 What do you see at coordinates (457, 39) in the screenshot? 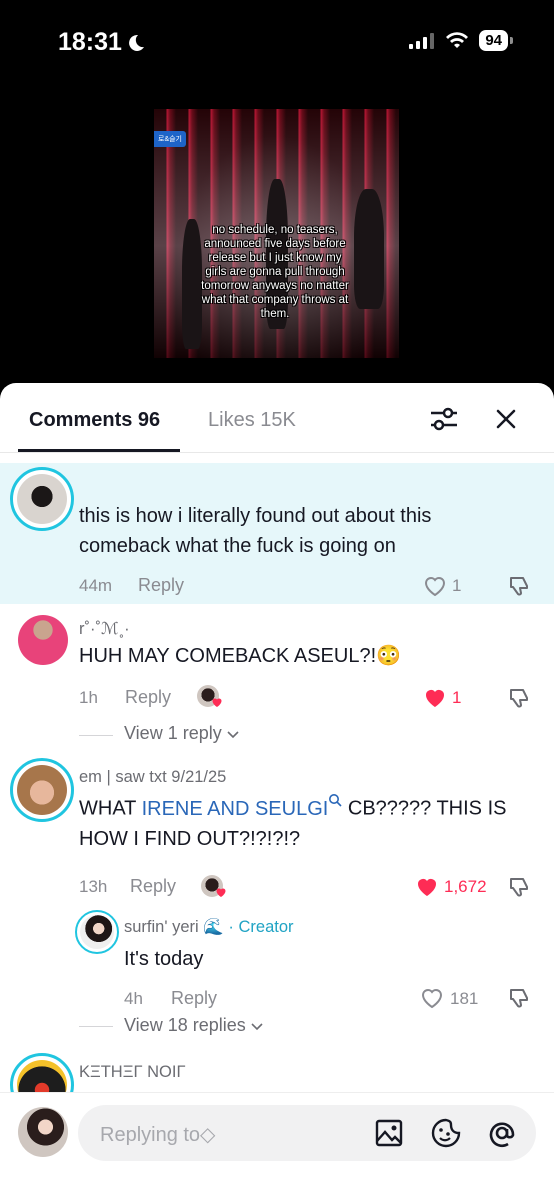
I see `wifi-icon` at bounding box center [457, 39].